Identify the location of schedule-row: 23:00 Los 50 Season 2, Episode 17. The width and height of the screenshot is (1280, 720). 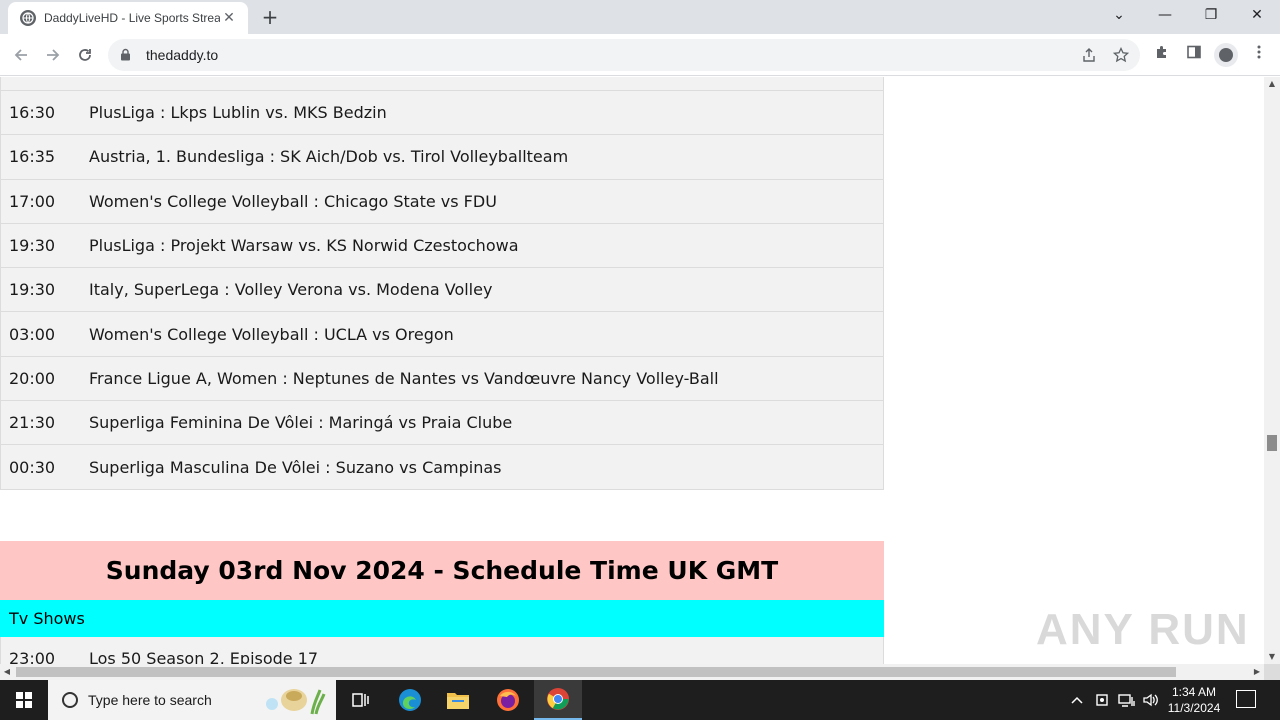
(442, 650).